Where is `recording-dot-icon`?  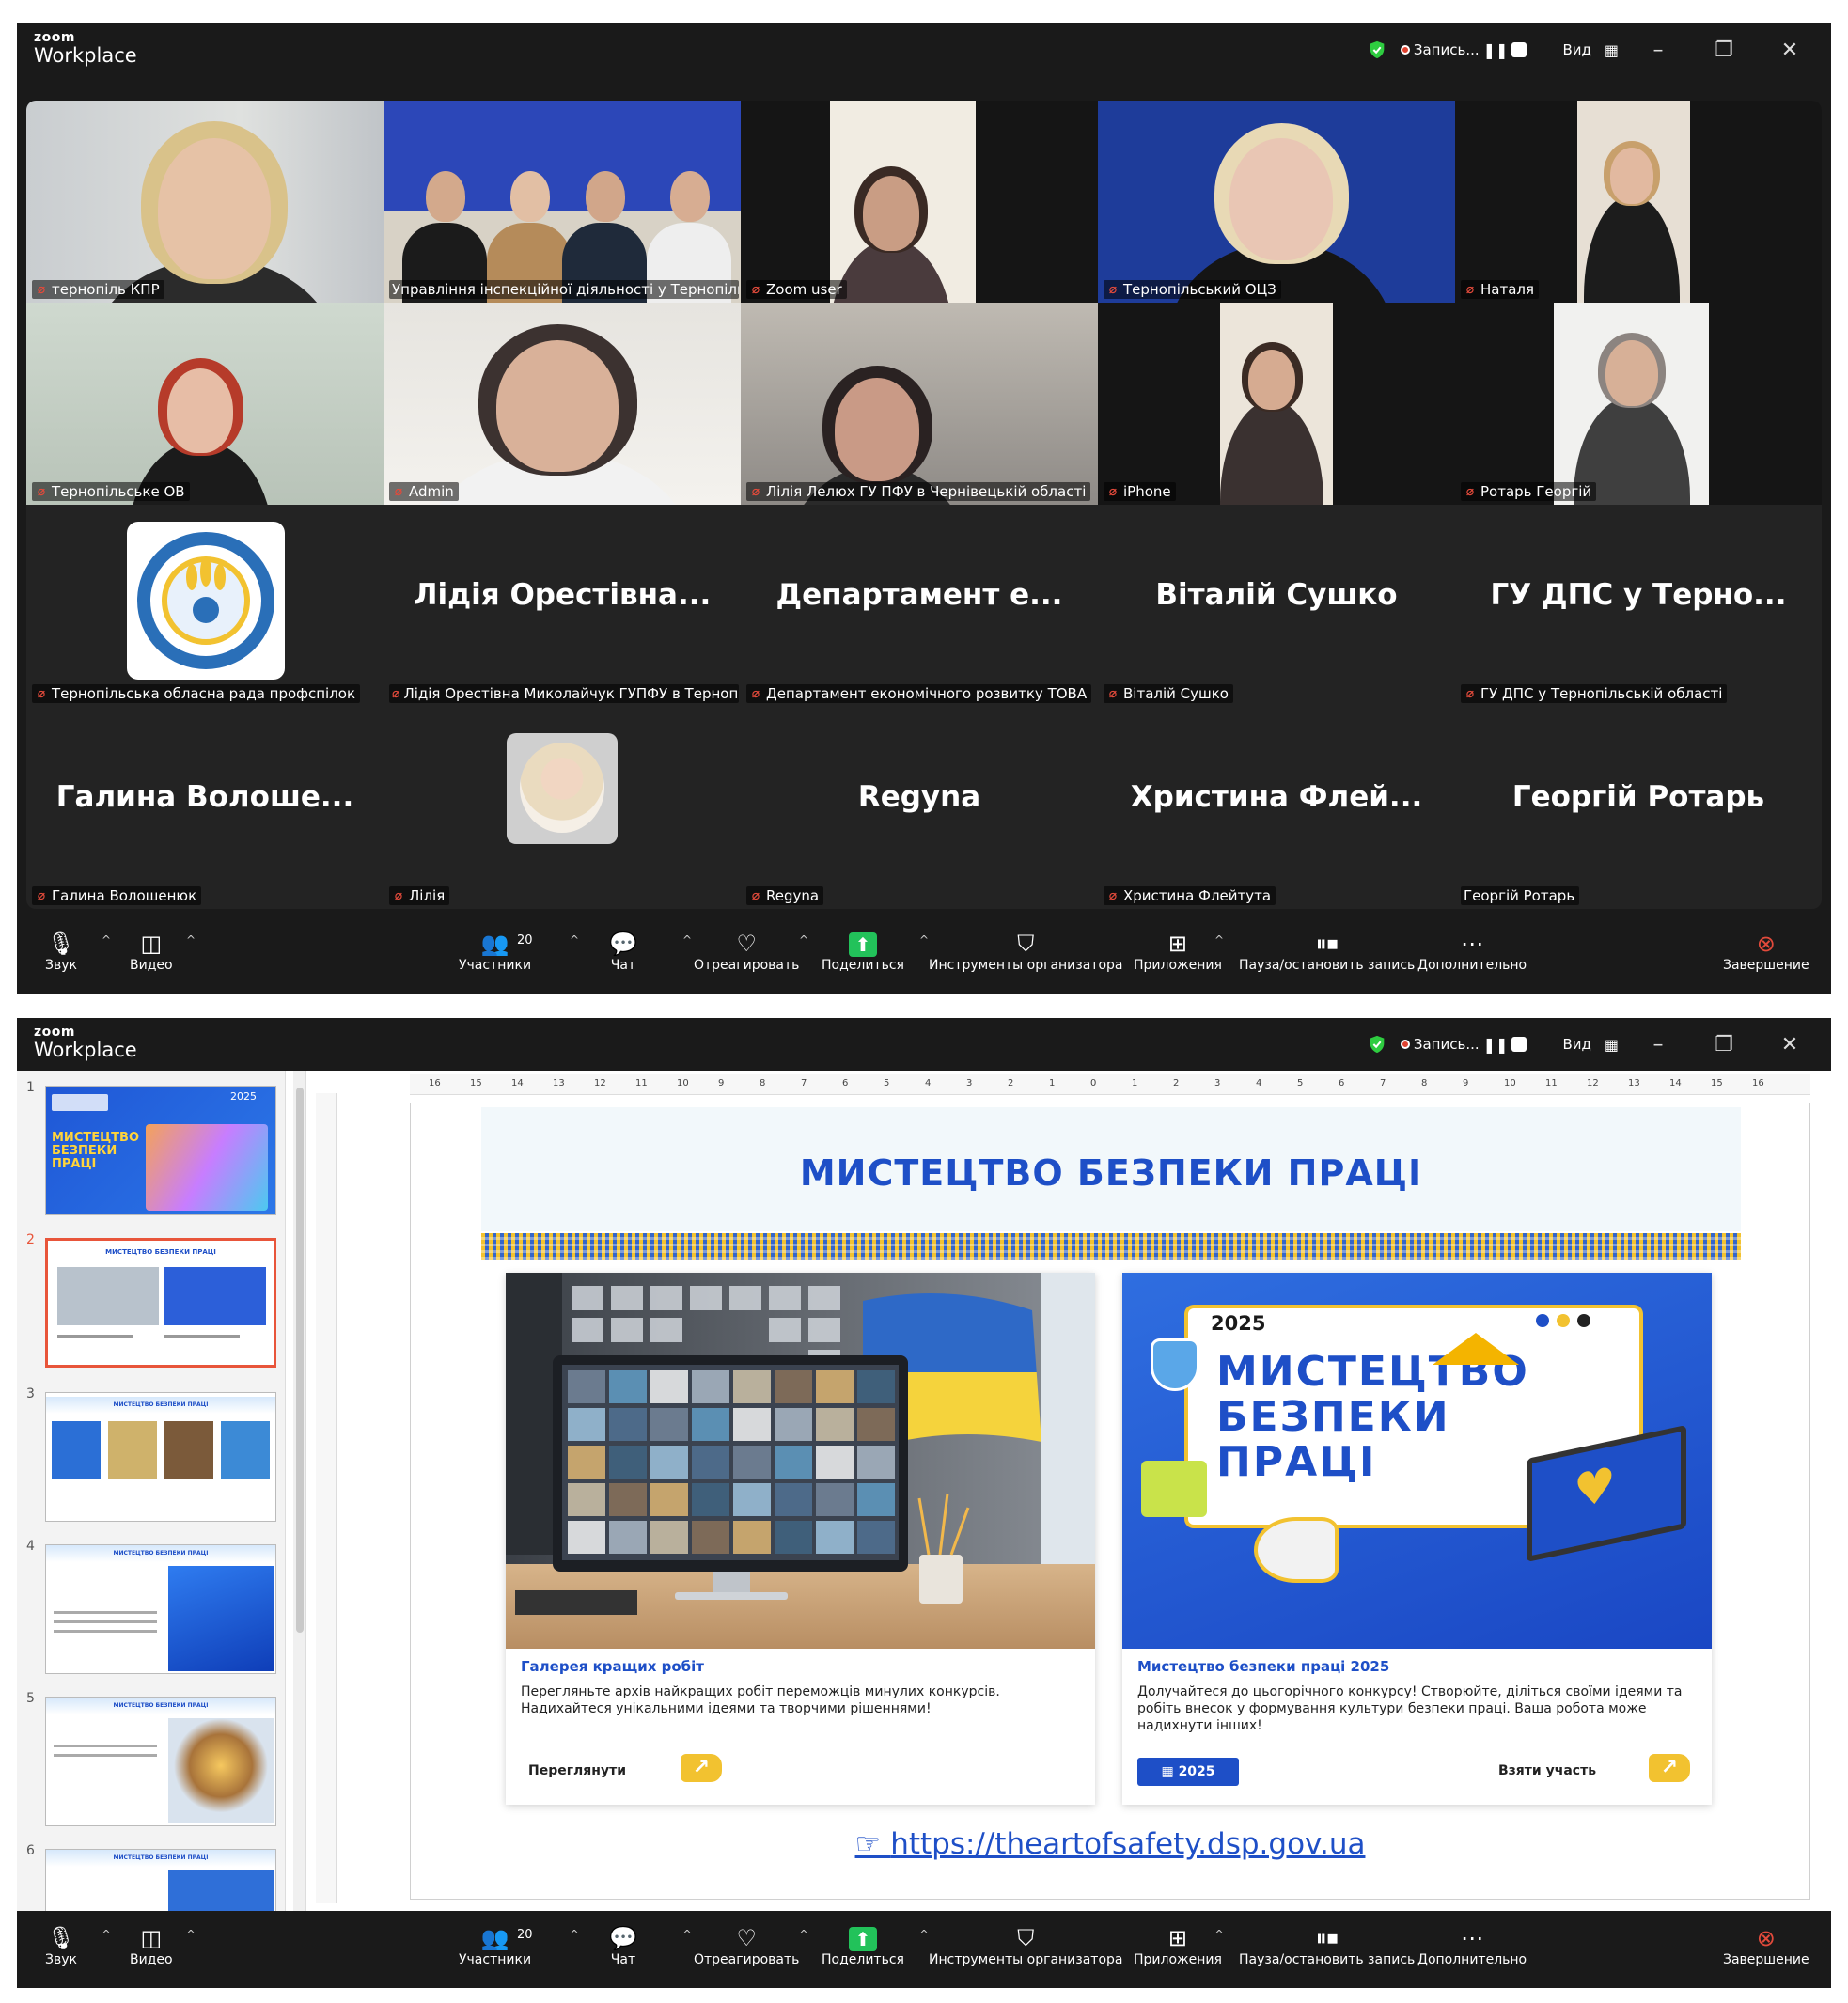 recording-dot-icon is located at coordinates (1405, 50).